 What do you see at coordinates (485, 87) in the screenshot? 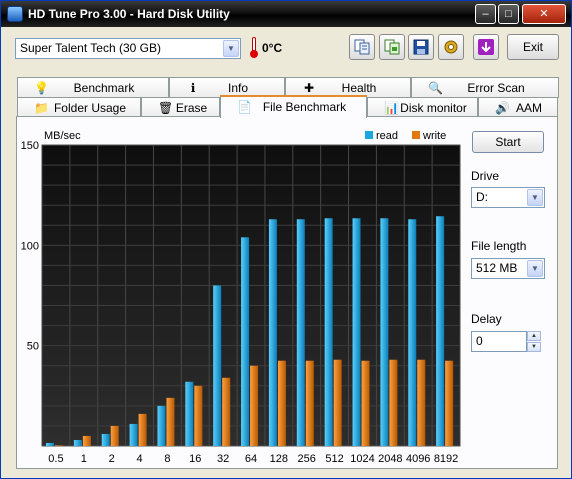
I see `tab-error-scan: 🔍 Error Scan` at bounding box center [485, 87].